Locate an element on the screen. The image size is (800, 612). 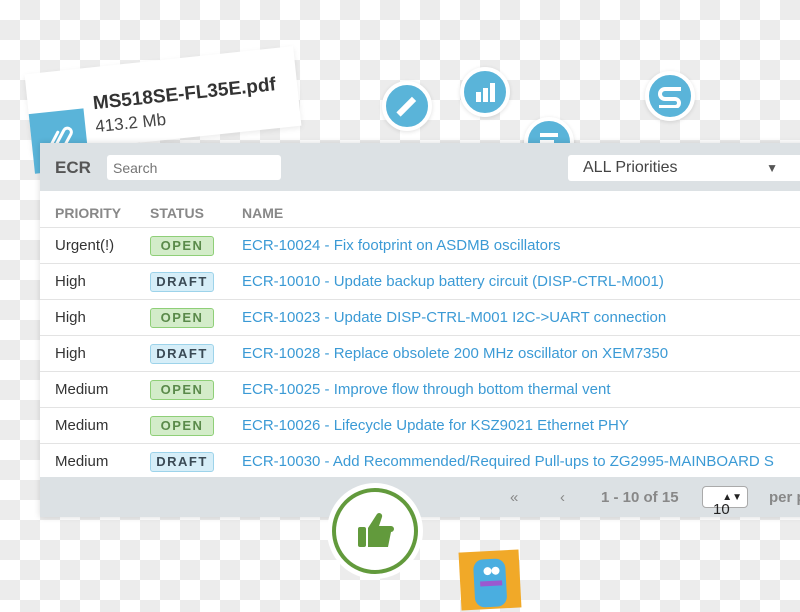
pagination-bar: « ‹ 1 - 10 of 15 10▲▼ per p is located at coordinates (420, 497).